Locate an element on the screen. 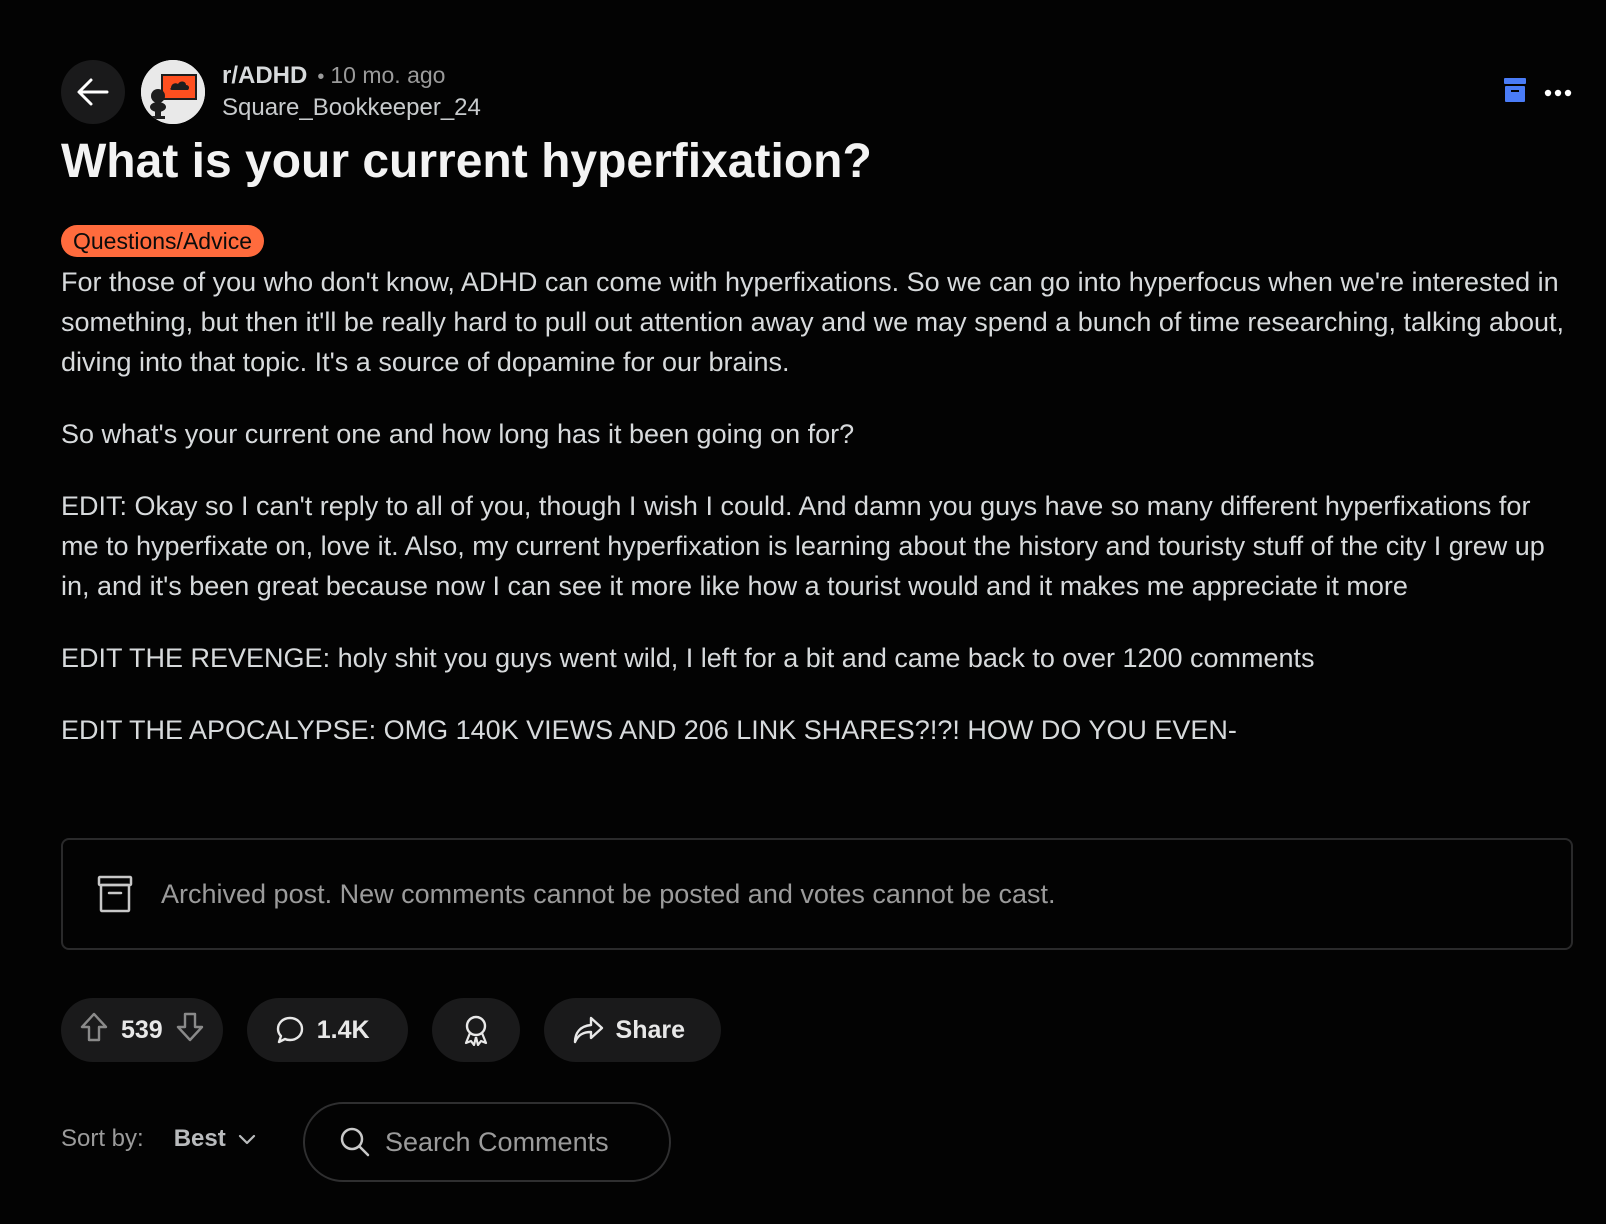 The height and width of the screenshot is (1224, 1606). archive-icon is located at coordinates (1515, 90).